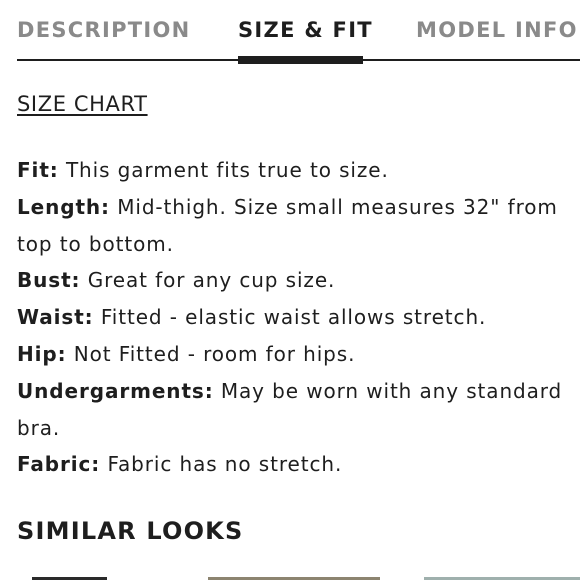  I want to click on detail-label: Undergarments:, so click(115, 390).